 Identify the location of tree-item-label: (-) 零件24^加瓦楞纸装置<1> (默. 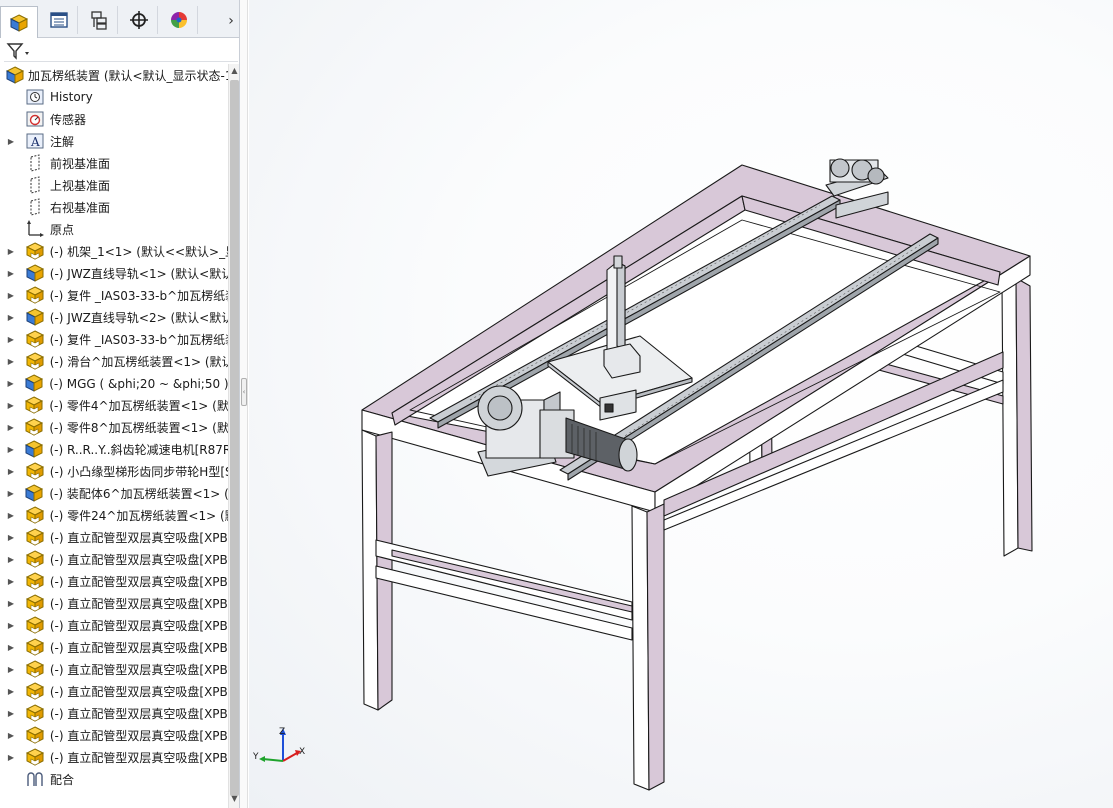
(139, 515).